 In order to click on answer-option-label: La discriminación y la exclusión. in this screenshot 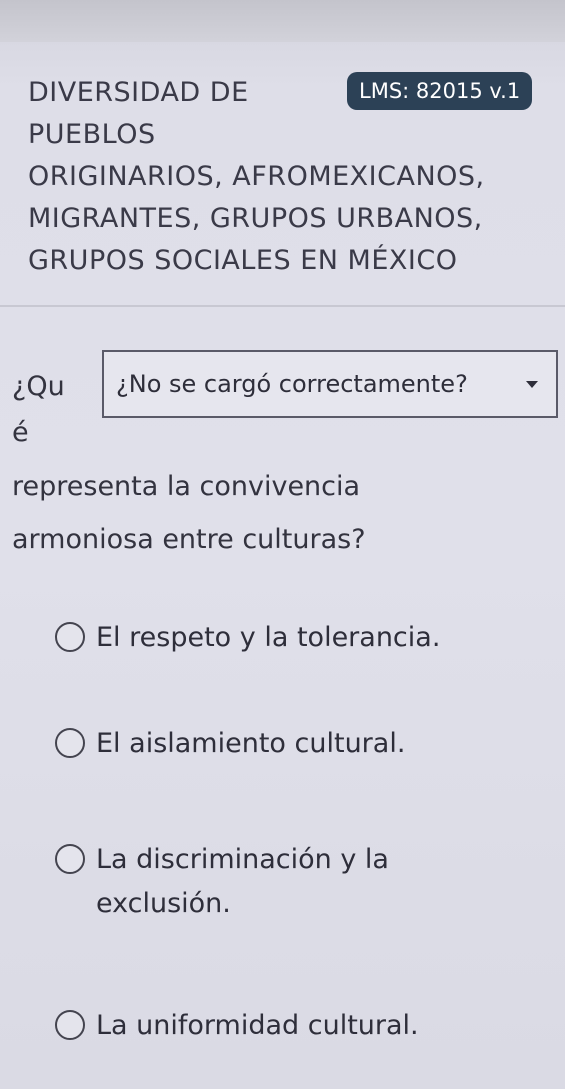, I will do `click(242, 881)`.